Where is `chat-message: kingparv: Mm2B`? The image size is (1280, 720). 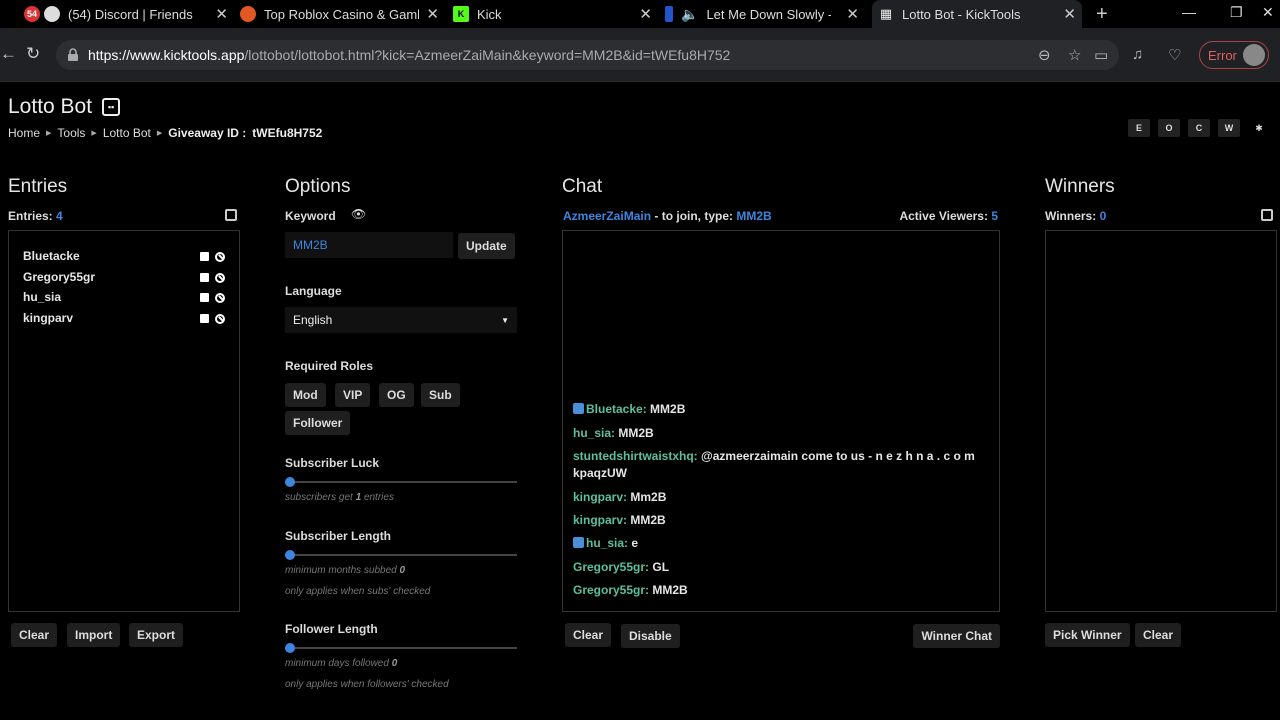
chat-message: kingparv: Mm2B is located at coordinates (620, 497).